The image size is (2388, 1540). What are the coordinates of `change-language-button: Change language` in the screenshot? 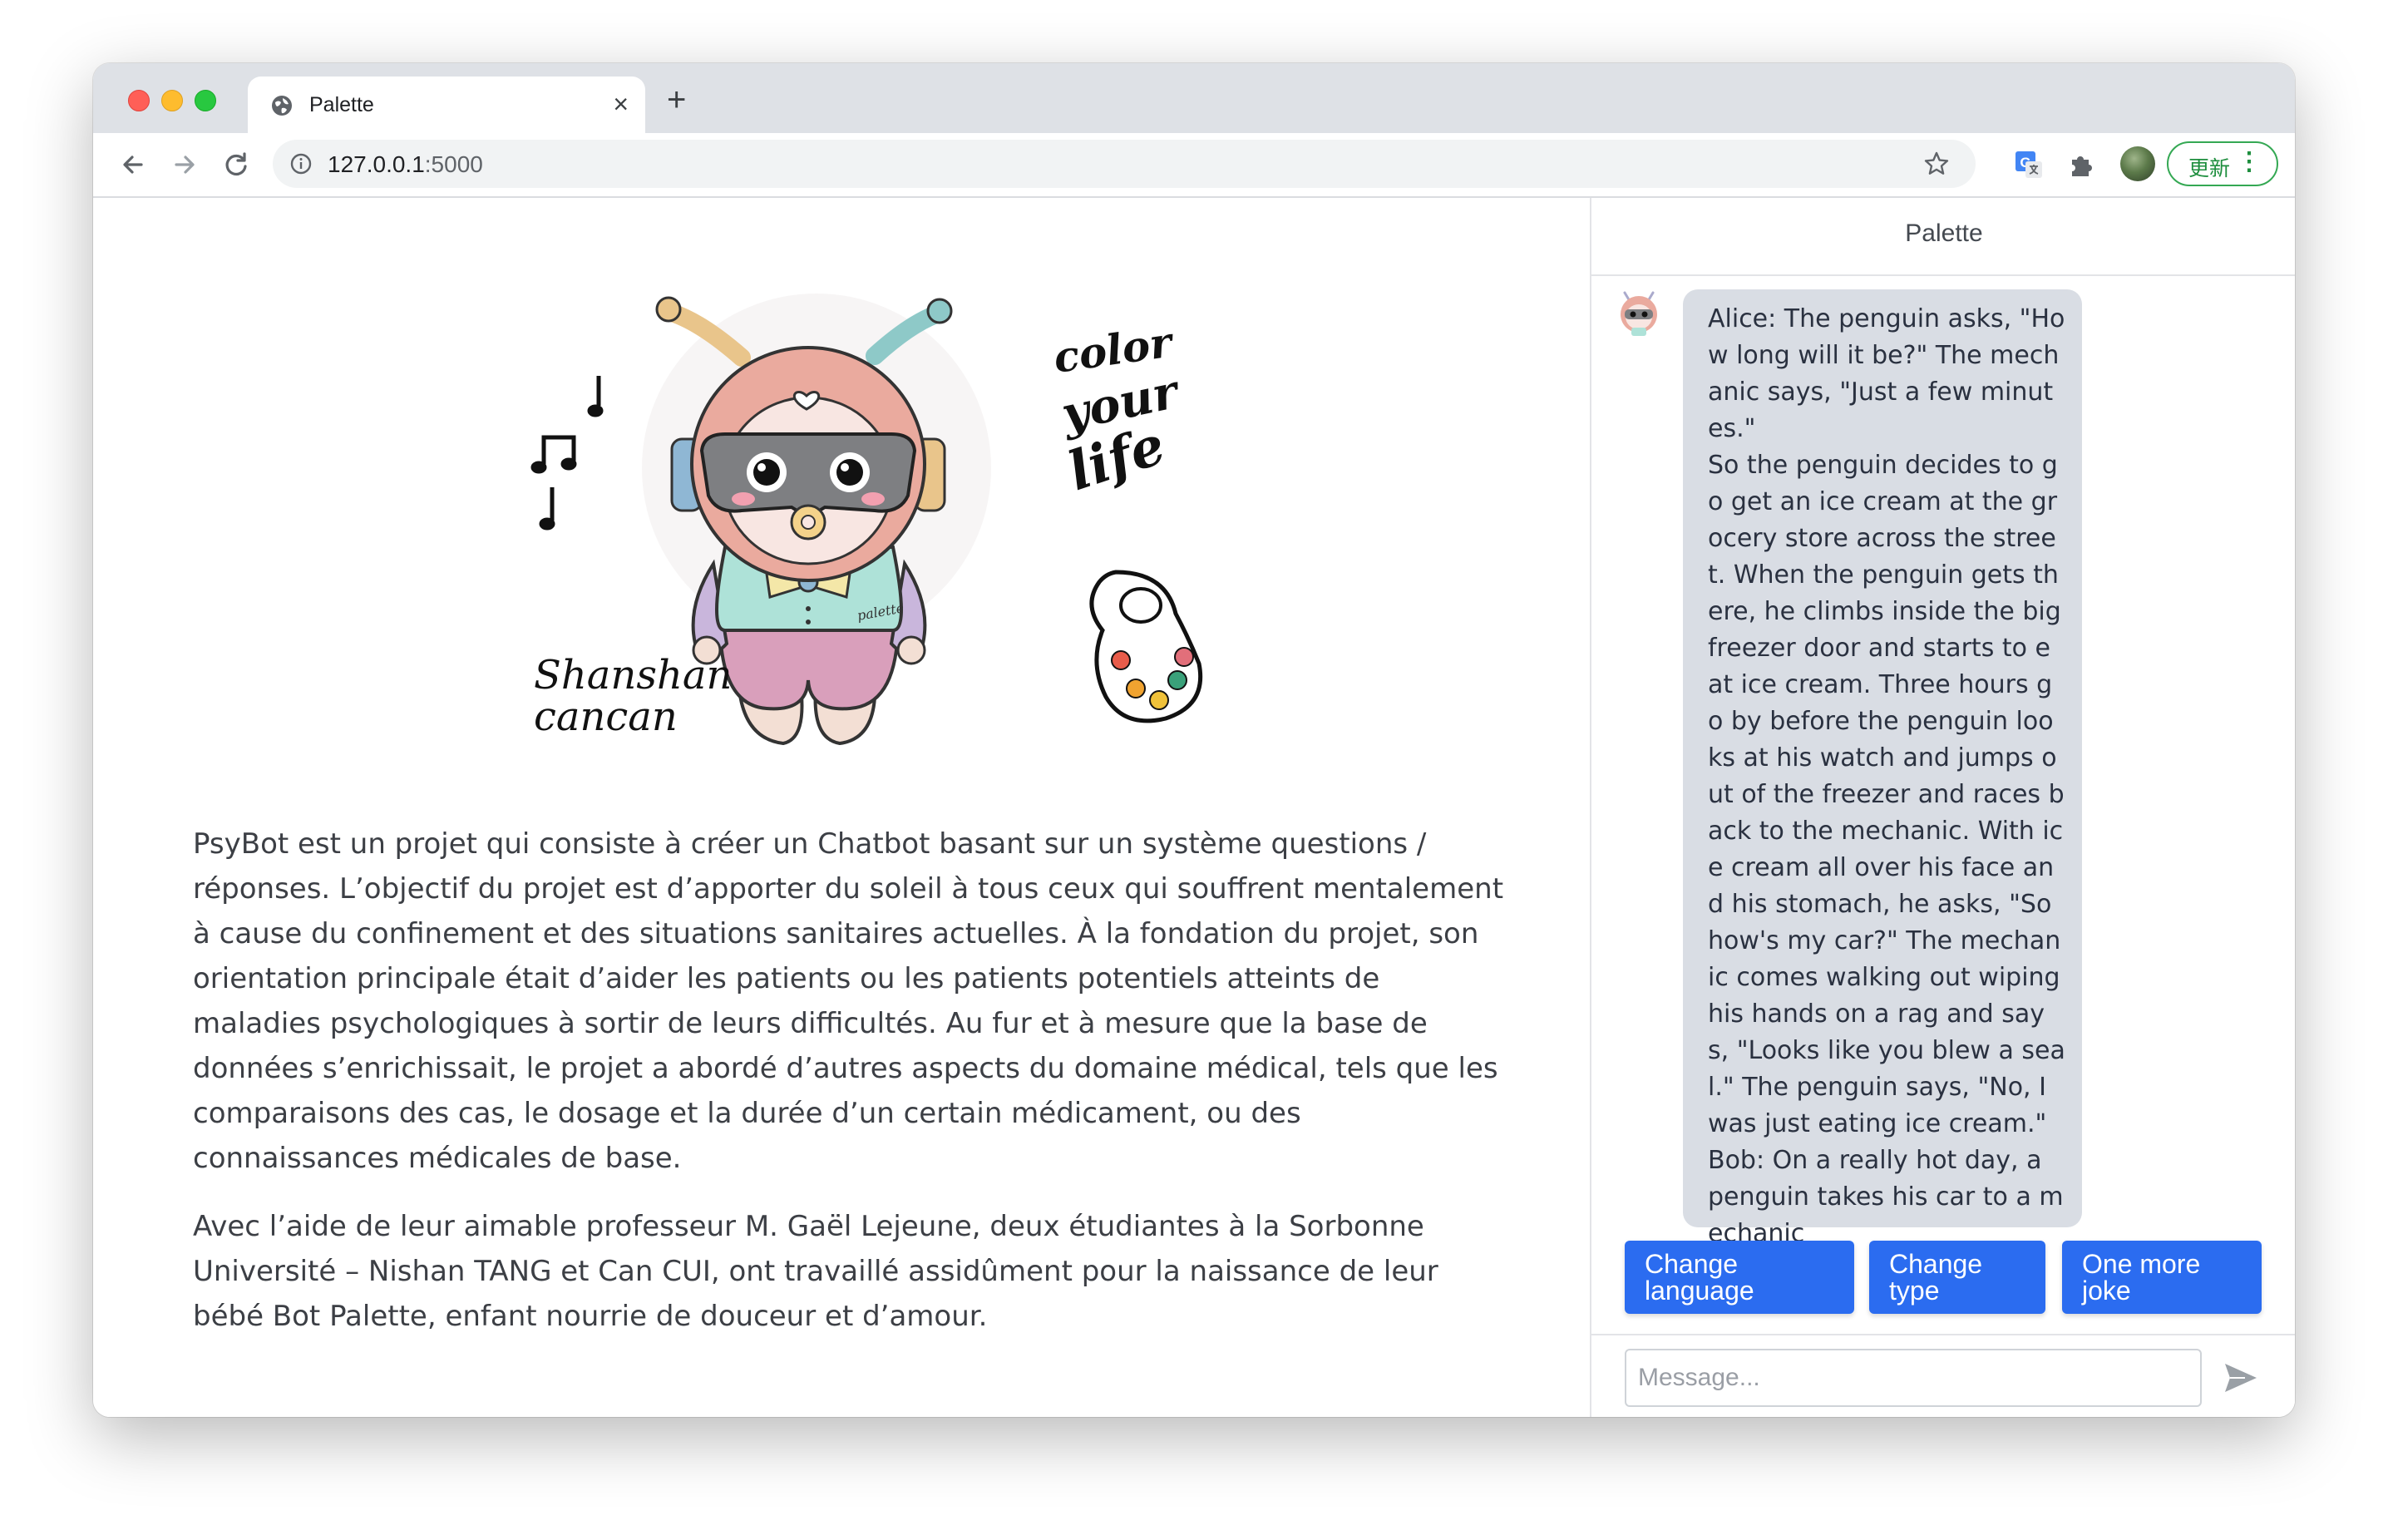 It's located at (1739, 1278).